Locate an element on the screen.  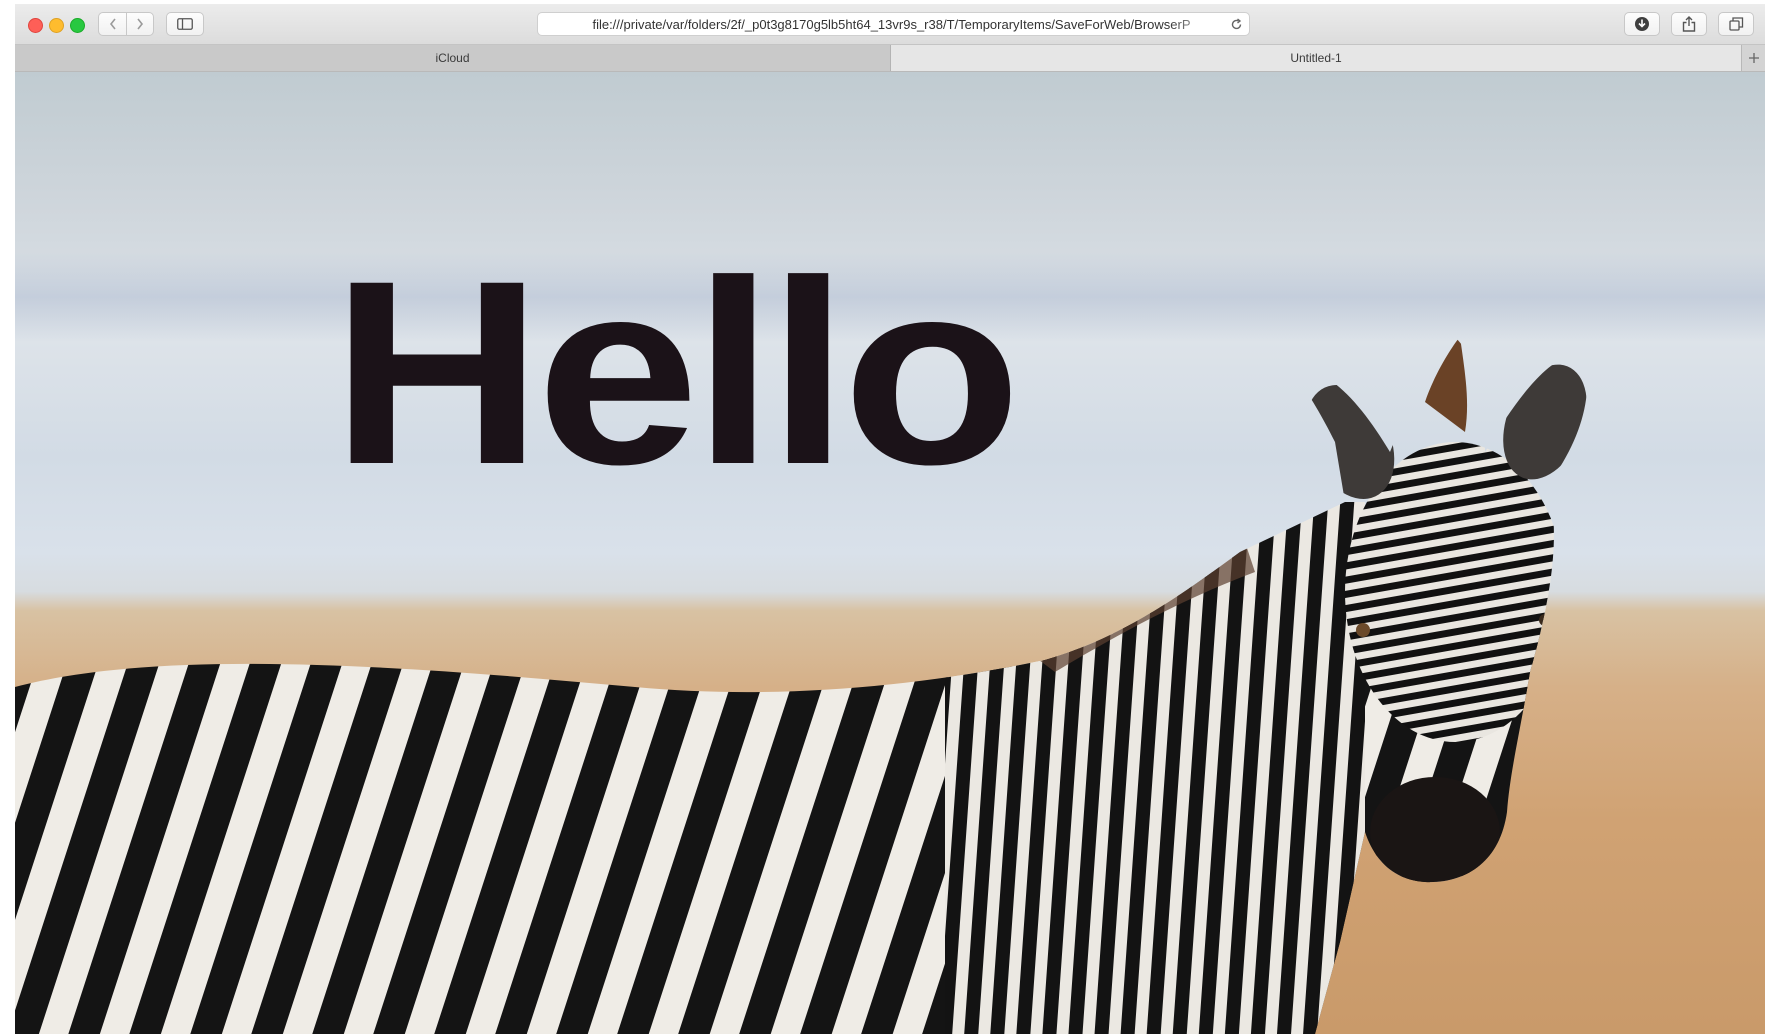
chevron-left-icon is located at coordinates (112, 24).